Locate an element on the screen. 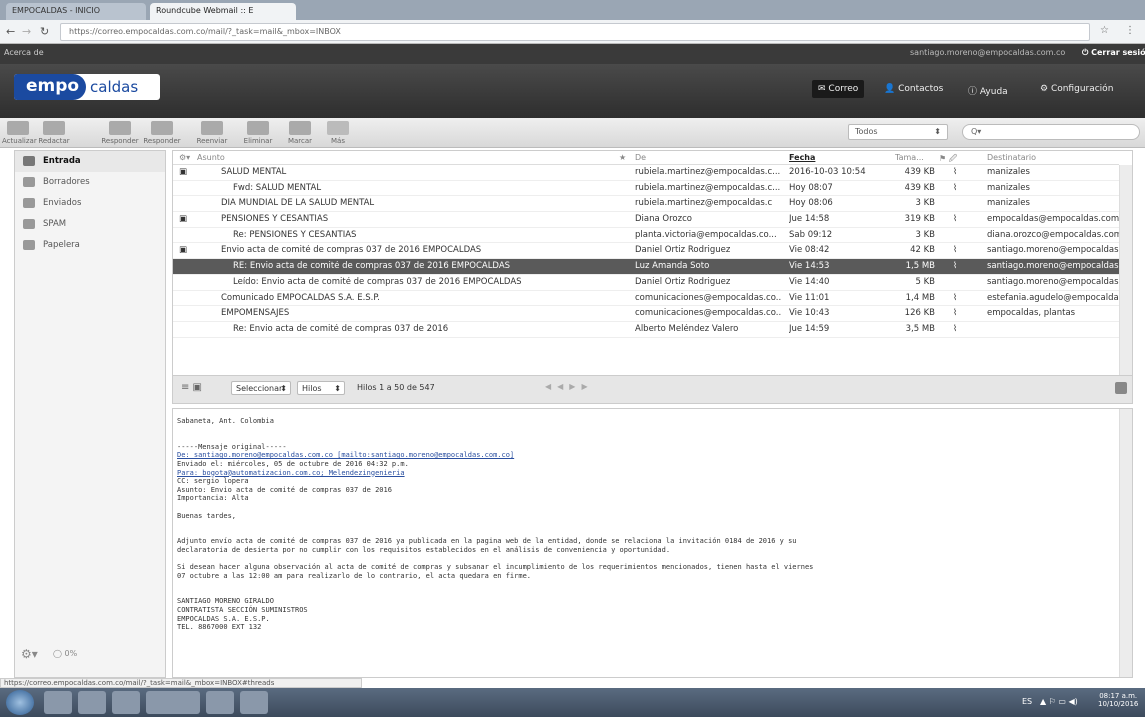 The height and width of the screenshot is (717, 1145). folder-entrada: Entrada is located at coordinates (90, 161).